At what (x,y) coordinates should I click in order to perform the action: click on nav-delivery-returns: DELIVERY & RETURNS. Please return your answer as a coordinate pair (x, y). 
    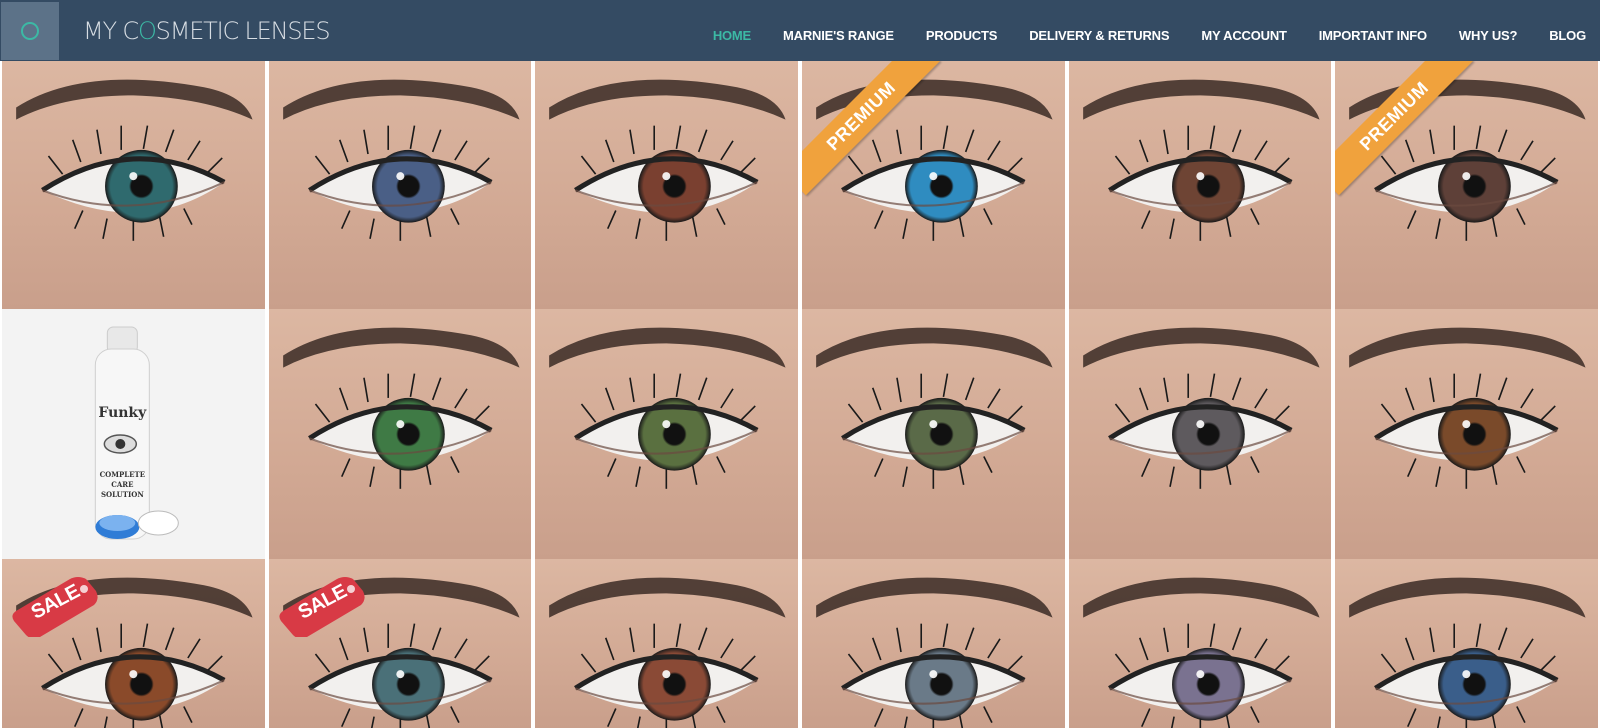
    Looking at the image, I should click on (1099, 35).